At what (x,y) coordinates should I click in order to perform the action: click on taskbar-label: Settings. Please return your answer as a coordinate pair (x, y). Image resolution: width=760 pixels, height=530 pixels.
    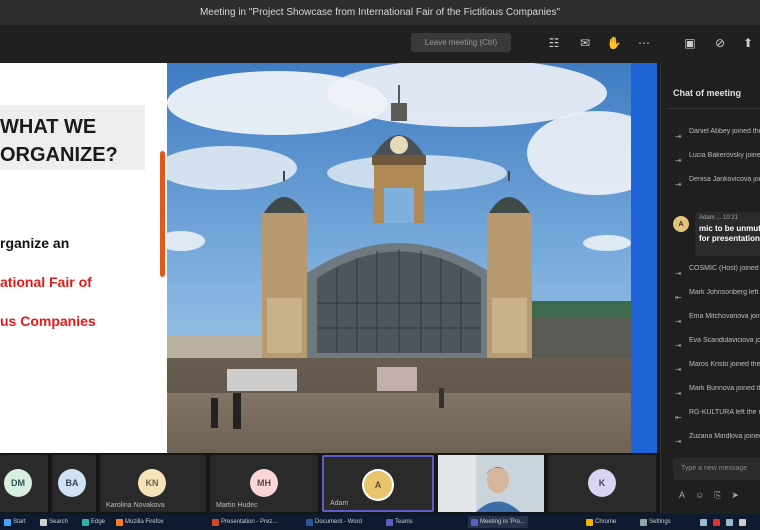
    Looking at the image, I should click on (660, 522).